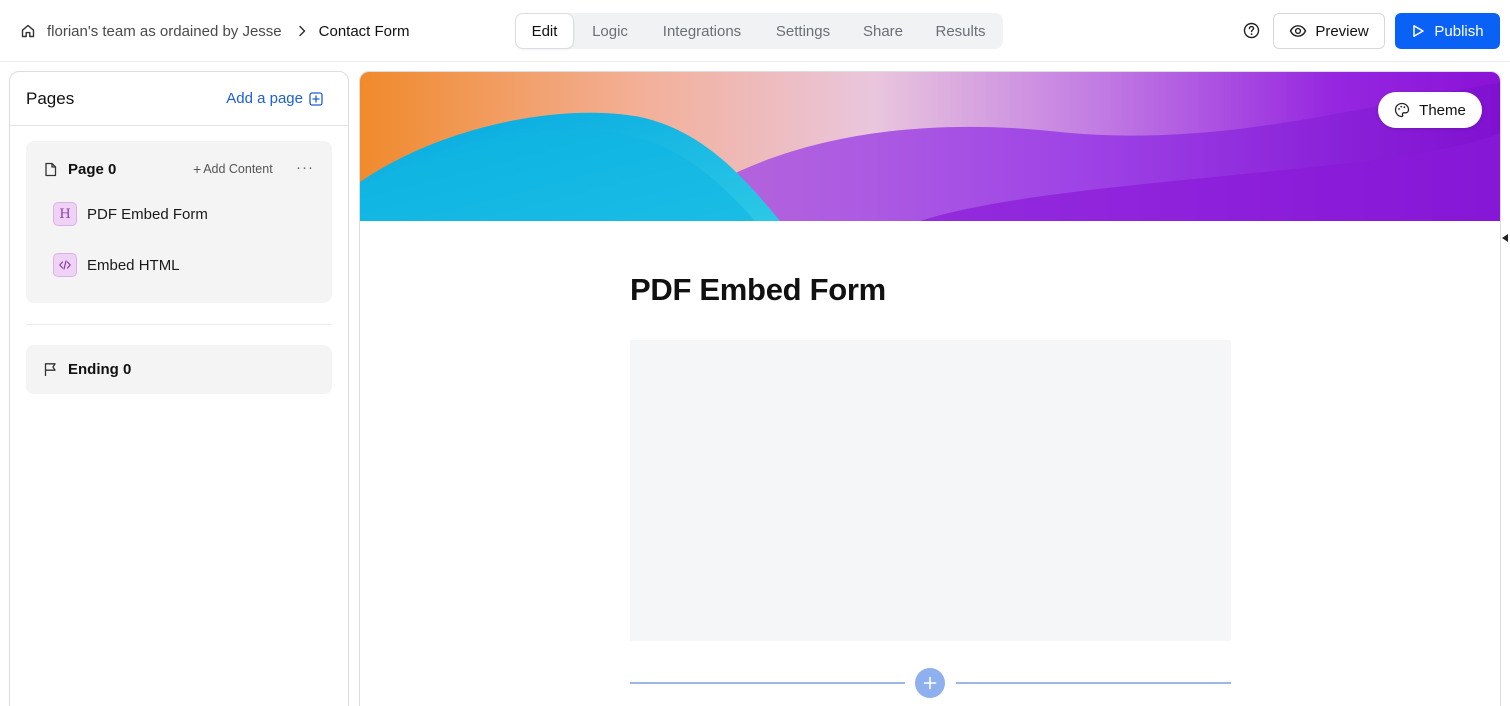 The image size is (1510, 706). Describe the element at coordinates (544, 31) in the screenshot. I see `tab-edit: Edit` at that location.